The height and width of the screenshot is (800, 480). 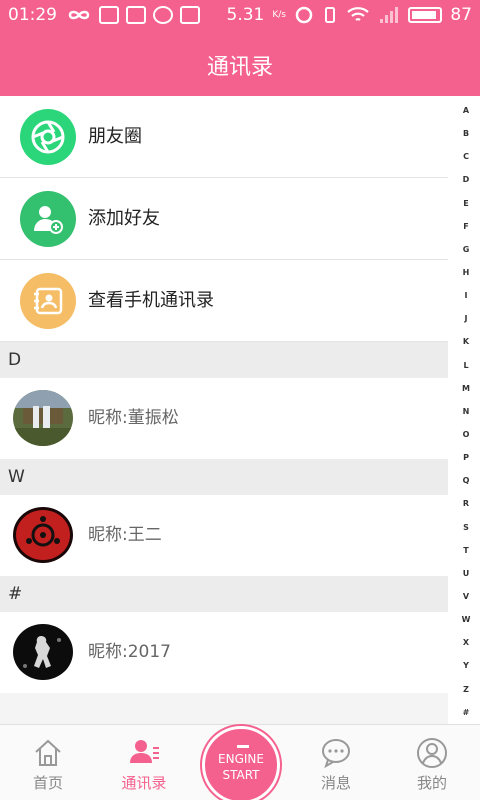 I want to click on tab-messages: 消息, so click(x=336, y=762).